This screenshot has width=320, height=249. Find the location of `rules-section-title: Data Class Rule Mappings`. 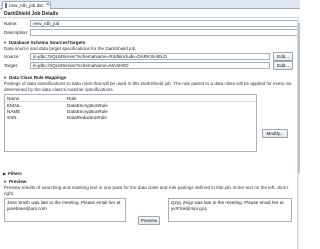

rules-section-title: Data Class Rule Mappings is located at coordinates (37, 77).